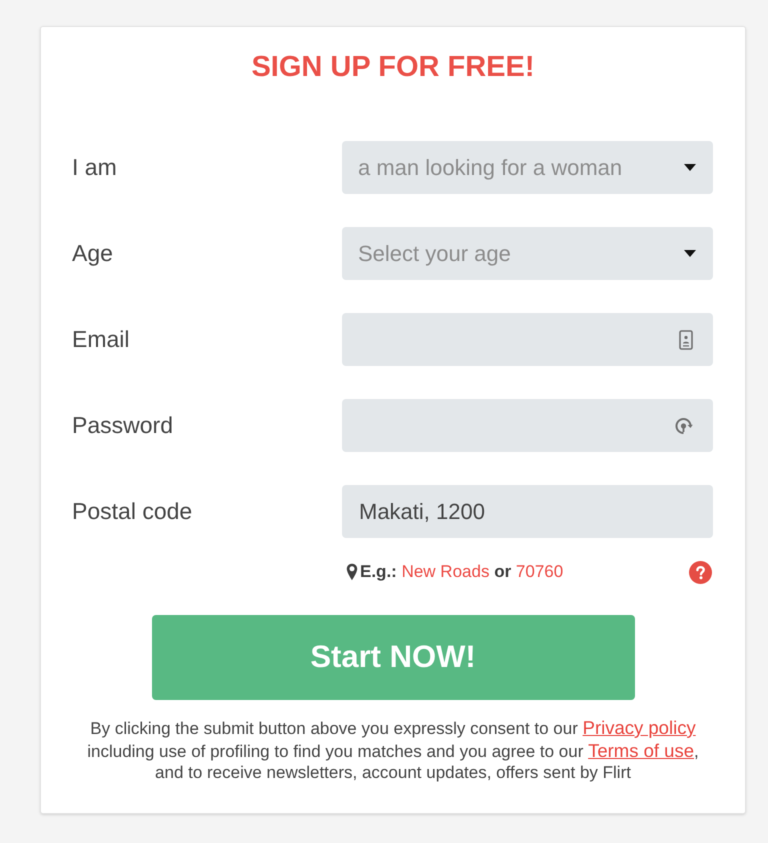 The width and height of the screenshot is (768, 843). I want to click on field-label: I am, so click(94, 167).